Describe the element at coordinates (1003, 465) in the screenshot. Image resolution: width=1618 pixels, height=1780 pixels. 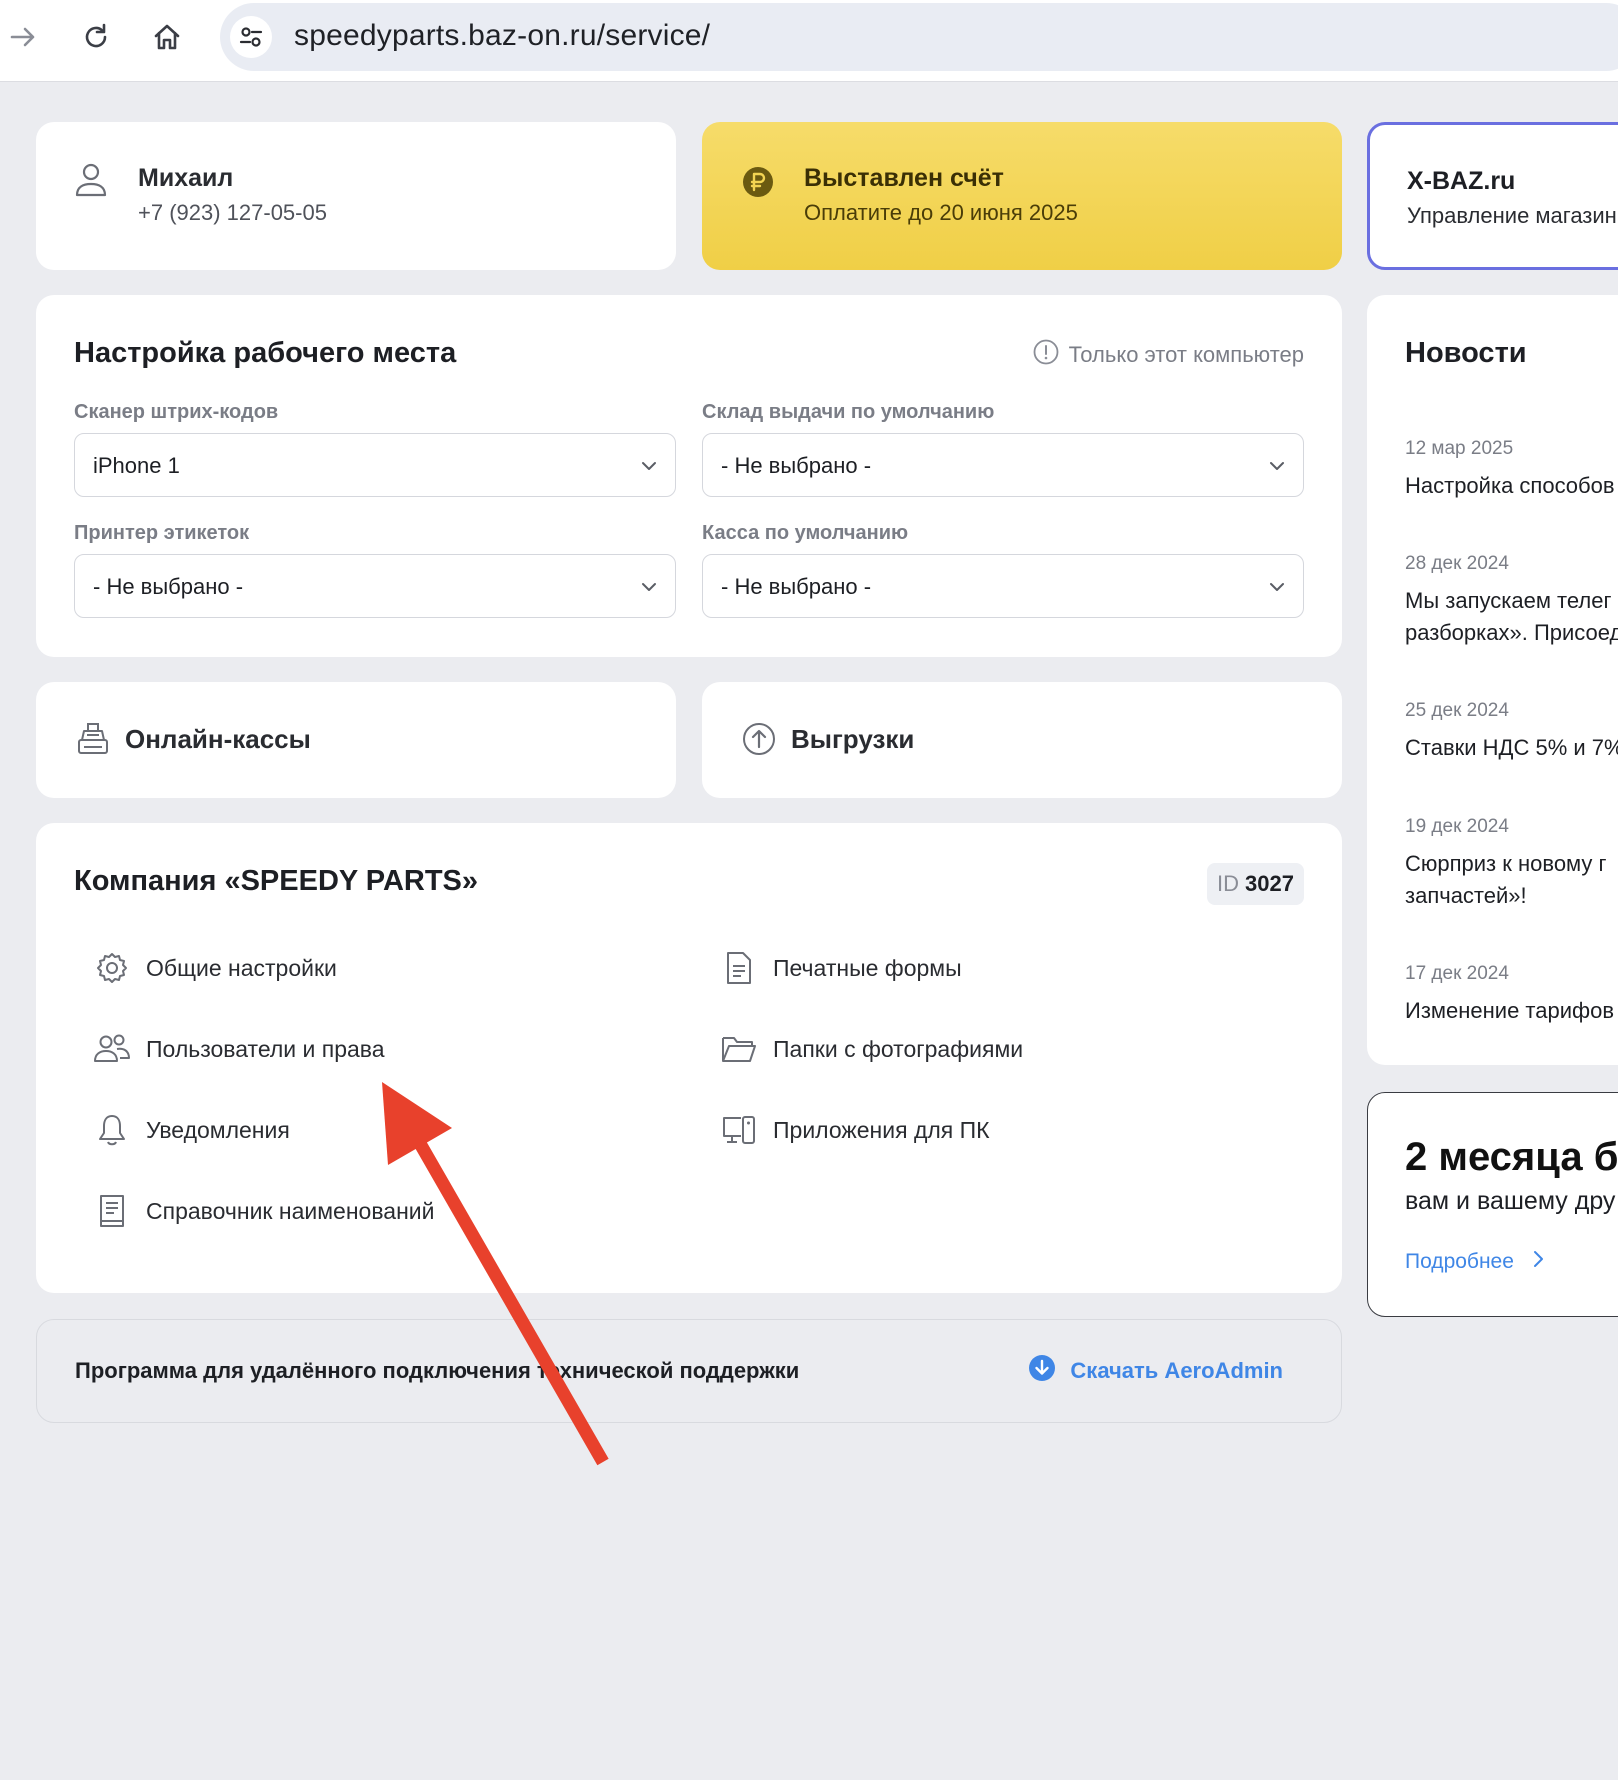
I see `default-warehouse-select: - Не выбрано -` at that location.